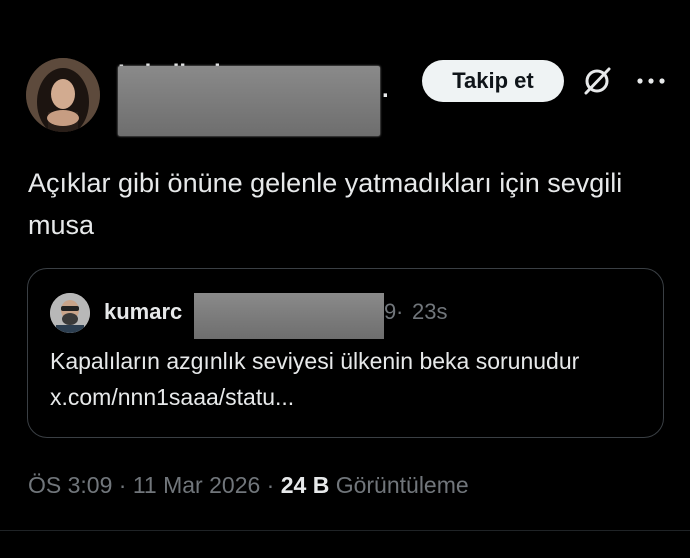 This screenshot has width=690, height=558. What do you see at coordinates (196, 485) in the screenshot?
I see `tweet-date: 11 Mar 2026` at bounding box center [196, 485].